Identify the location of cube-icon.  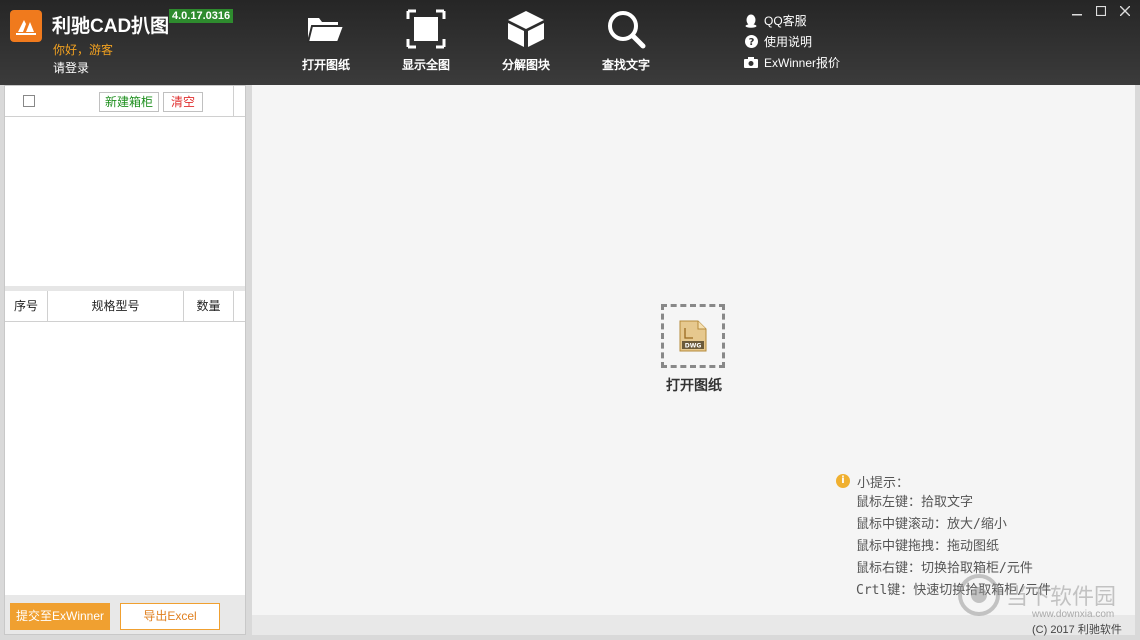
(526, 29).